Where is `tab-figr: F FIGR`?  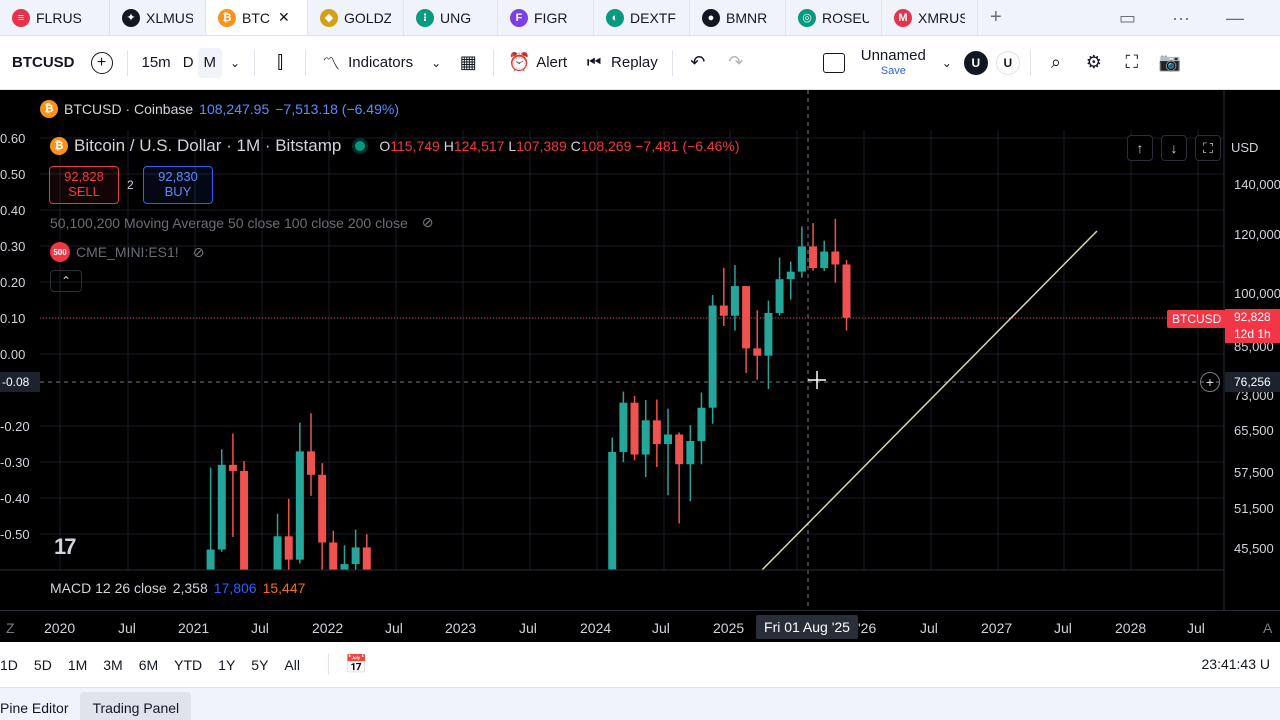
tab-figr: F FIGR is located at coordinates (546, 17).